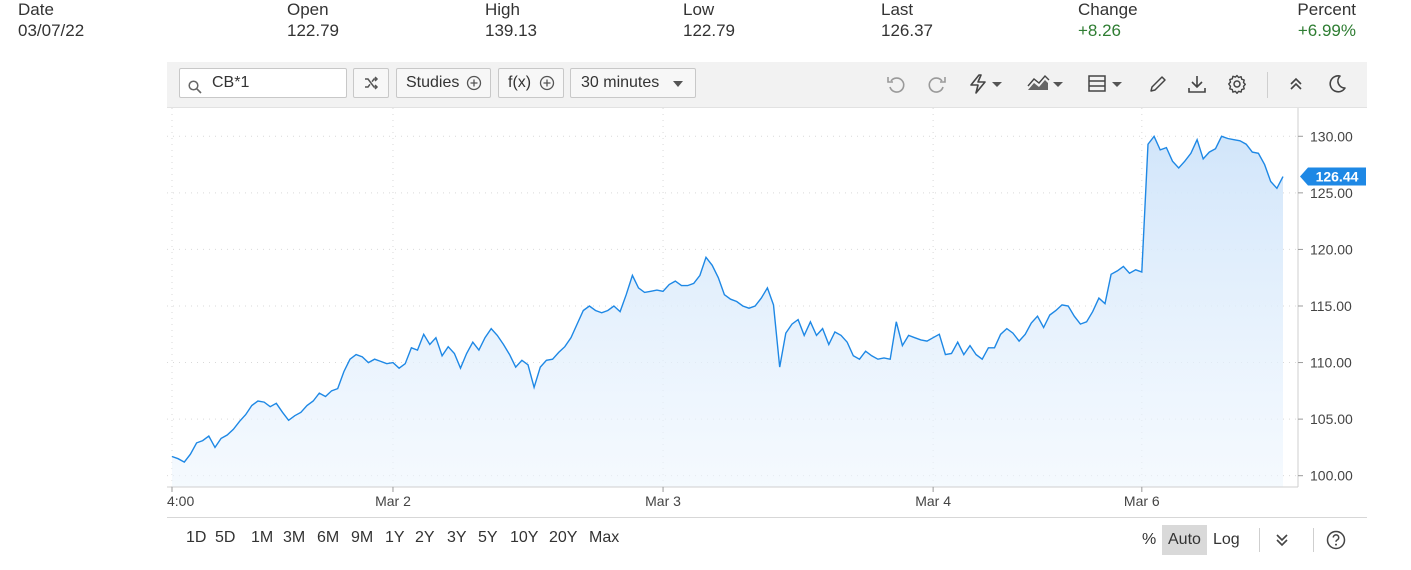 This screenshot has width=1411, height=570. I want to click on percent-scale-button: %, so click(1149, 540).